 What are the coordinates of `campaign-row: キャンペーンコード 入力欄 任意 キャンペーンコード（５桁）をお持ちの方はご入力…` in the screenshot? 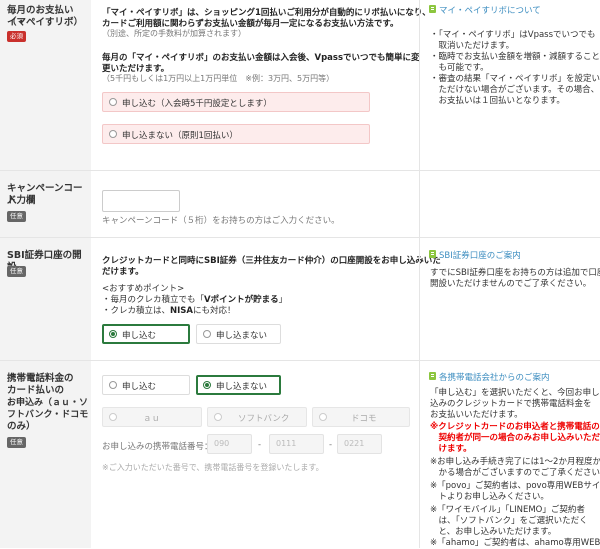 It's located at (300, 204).